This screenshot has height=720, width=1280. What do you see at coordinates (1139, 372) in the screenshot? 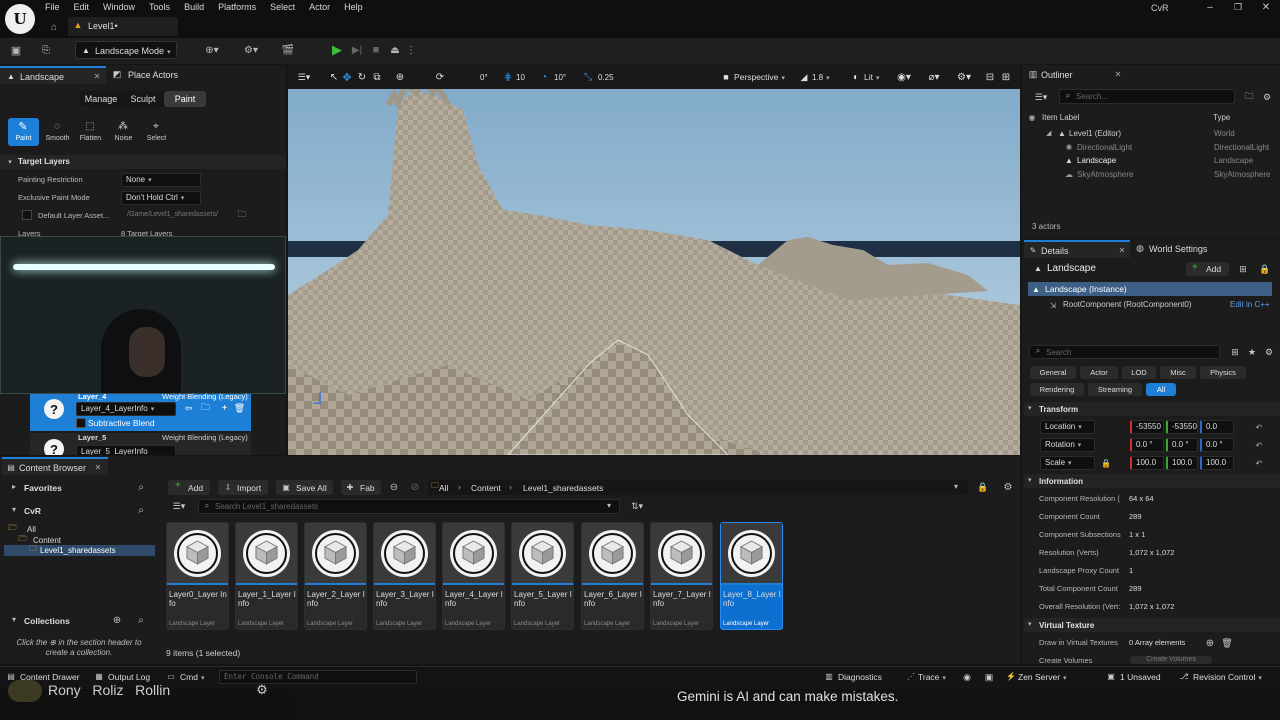
I see `filter-lod: LOD` at bounding box center [1139, 372].